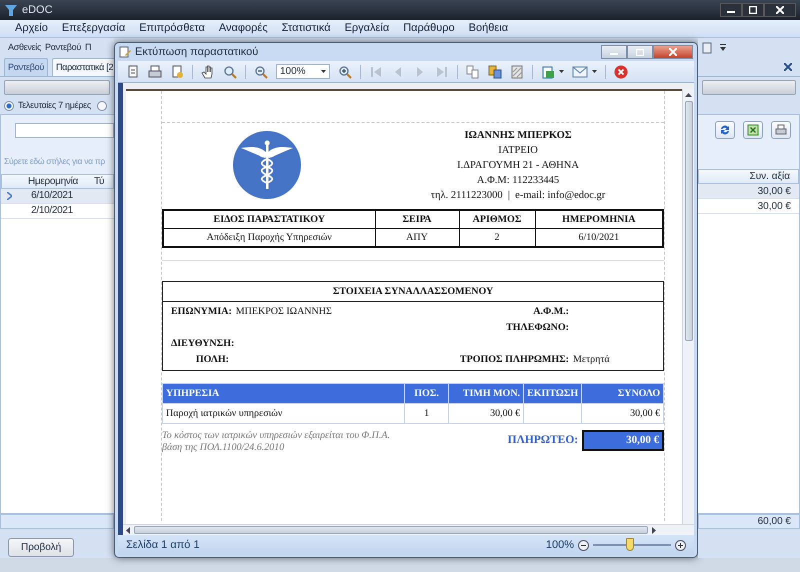 The height and width of the screenshot is (572, 800). What do you see at coordinates (707, 48) in the screenshot?
I see `toolbar-icon` at bounding box center [707, 48].